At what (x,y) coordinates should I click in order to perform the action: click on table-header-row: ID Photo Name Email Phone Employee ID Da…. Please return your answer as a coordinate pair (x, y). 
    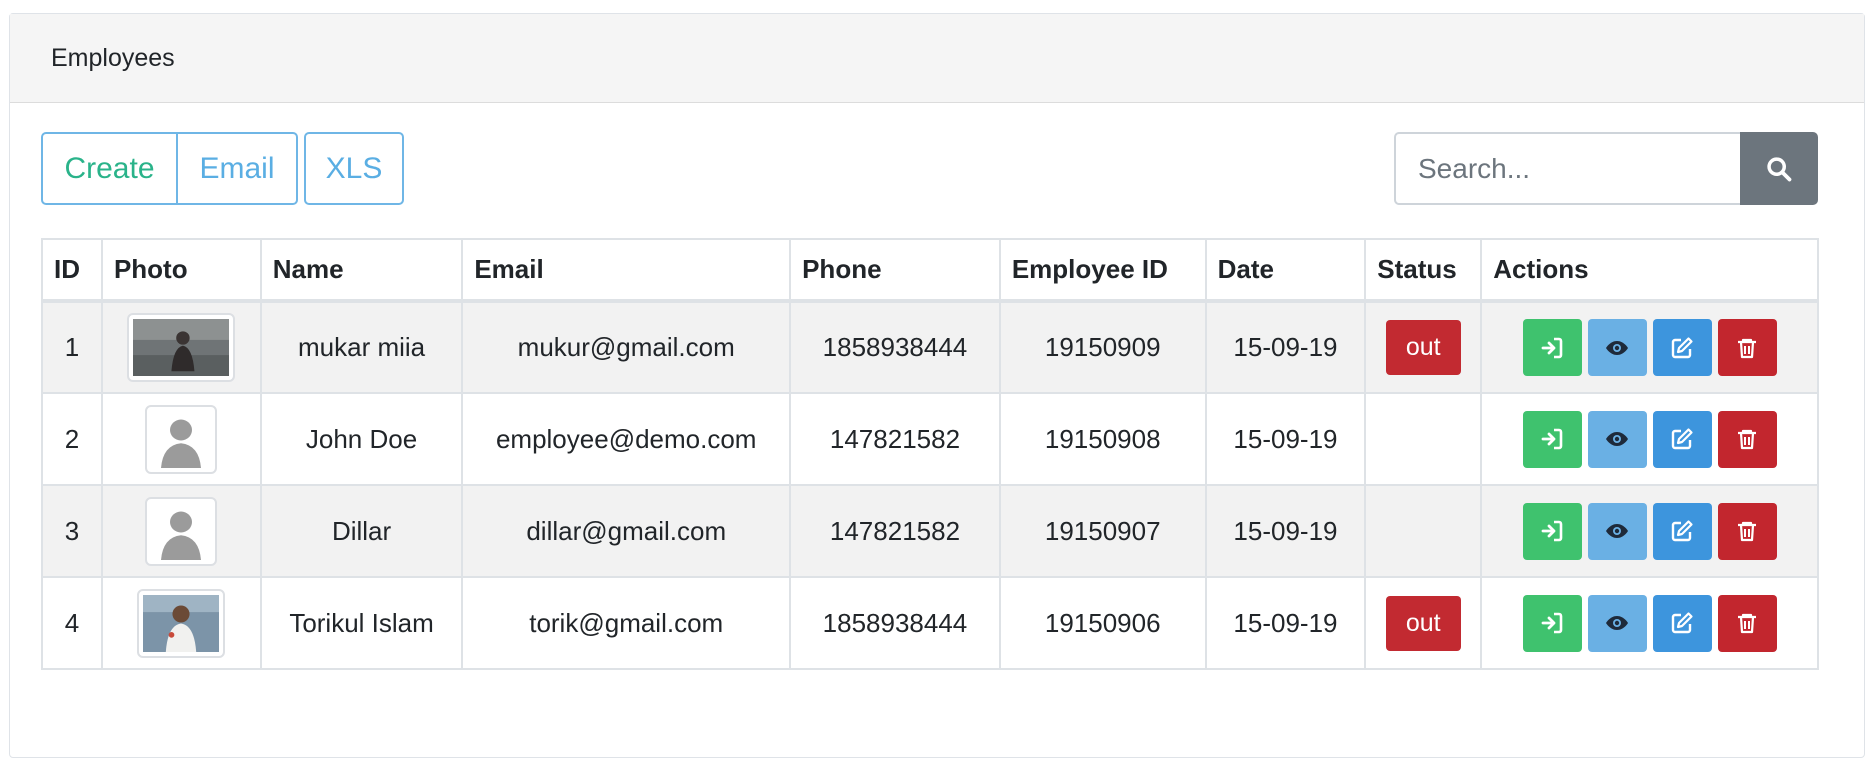
    Looking at the image, I should click on (930, 270).